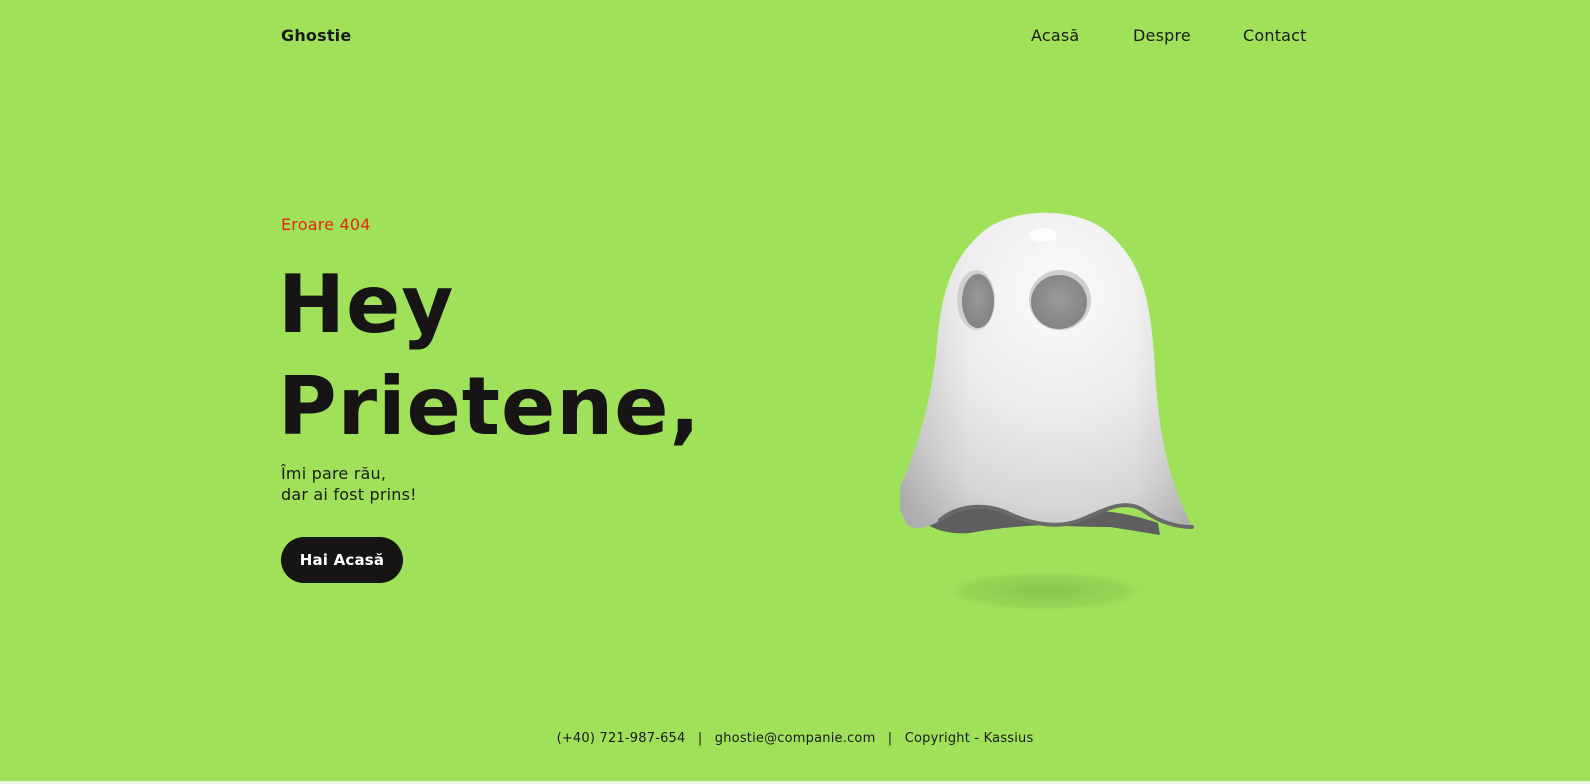 The image size is (1590, 784). I want to click on brand-logo: Ghostie, so click(316, 35).